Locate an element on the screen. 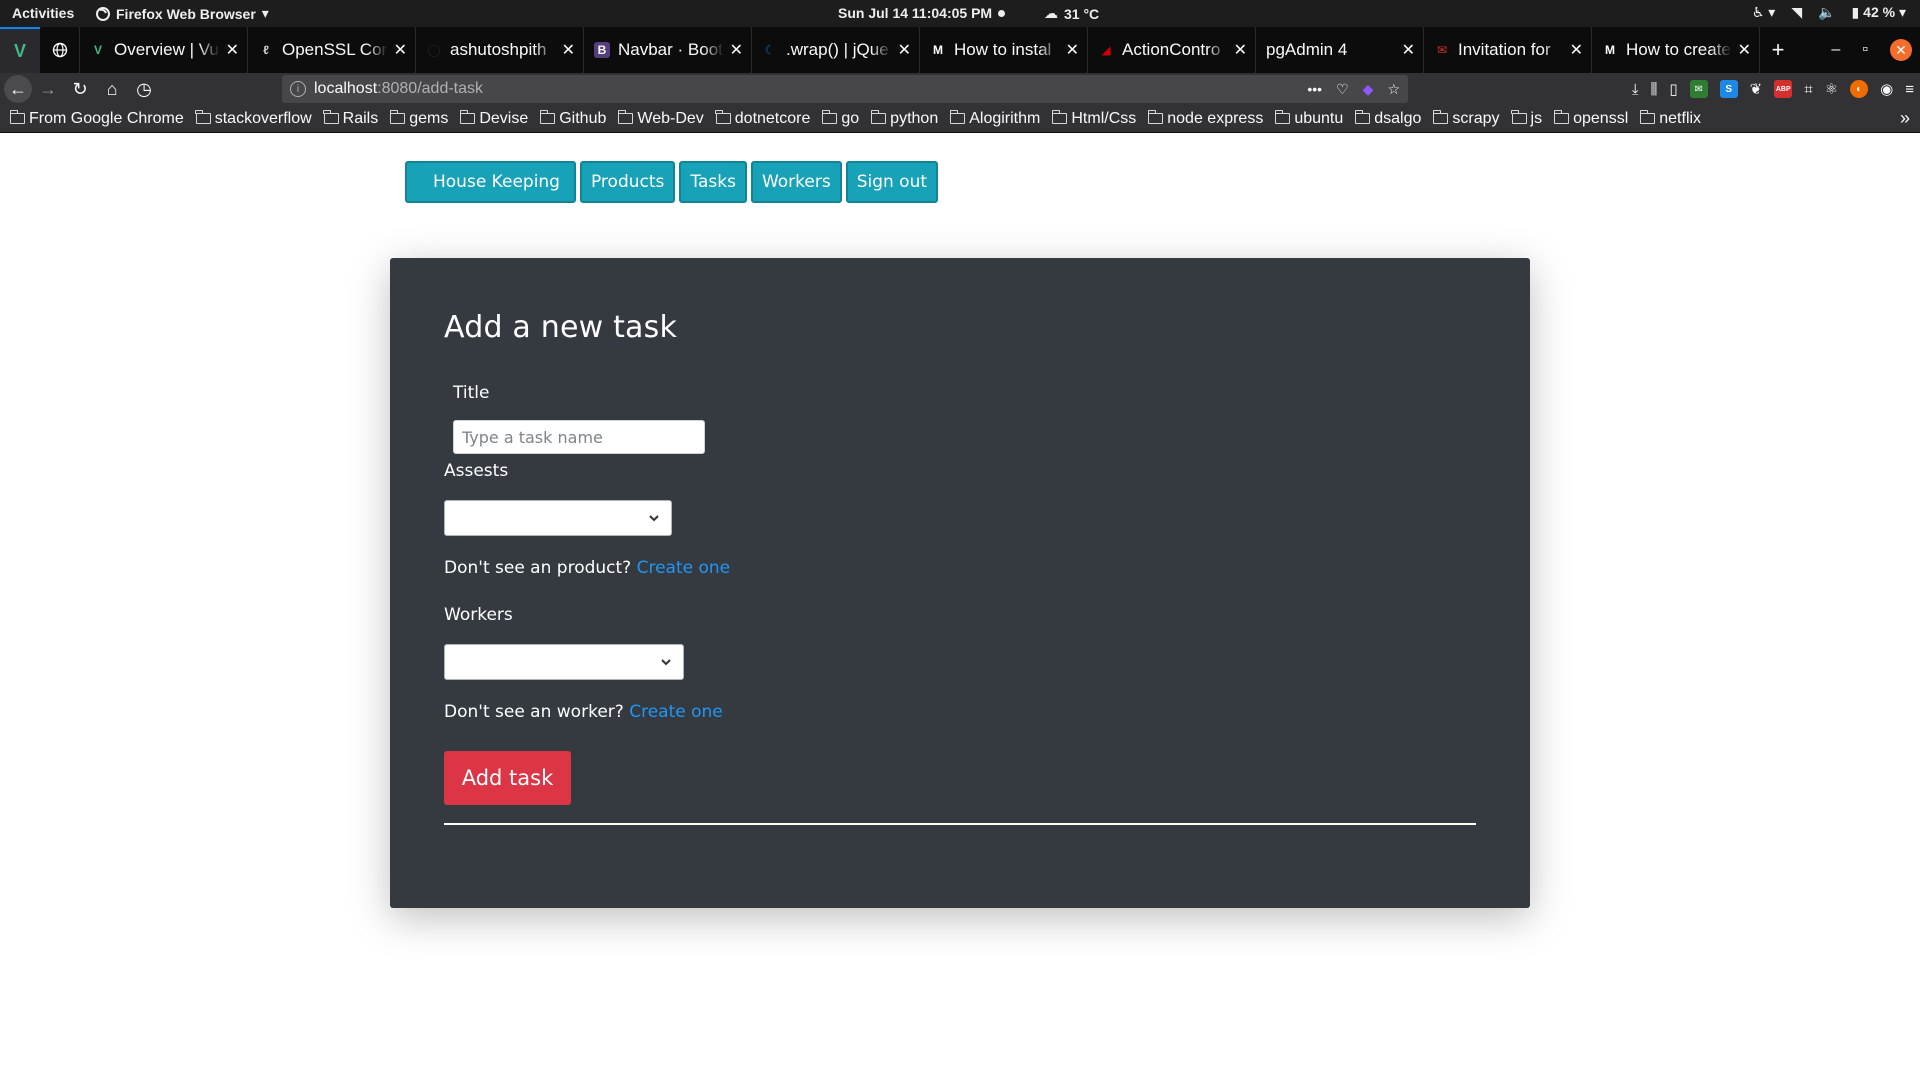 This screenshot has height=1080, width=1920. clock: Sun Jul 14 11:04:05 PM is located at coordinates (922, 13).